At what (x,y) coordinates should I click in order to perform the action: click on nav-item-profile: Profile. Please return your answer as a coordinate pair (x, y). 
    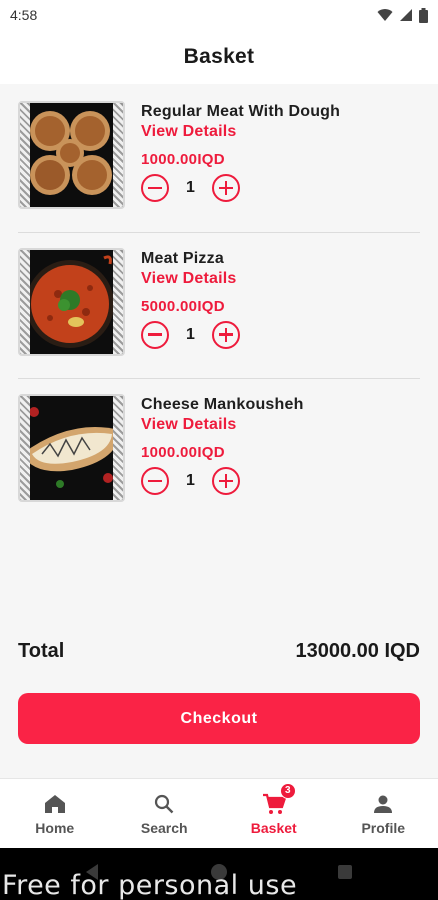
    Looking at the image, I should click on (383, 813).